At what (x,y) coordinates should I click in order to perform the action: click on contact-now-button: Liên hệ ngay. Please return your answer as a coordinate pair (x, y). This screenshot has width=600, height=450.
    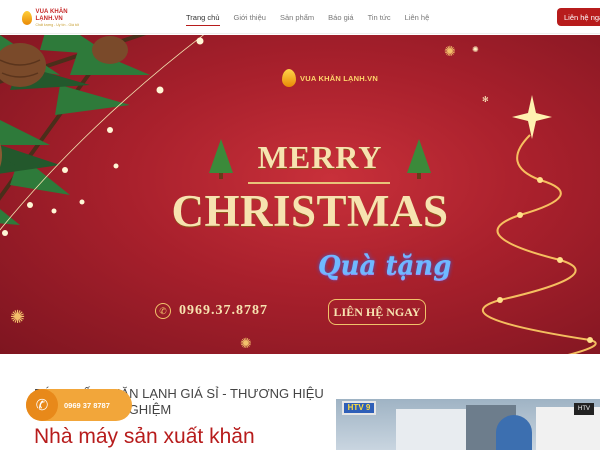
    Looking at the image, I should click on (578, 17).